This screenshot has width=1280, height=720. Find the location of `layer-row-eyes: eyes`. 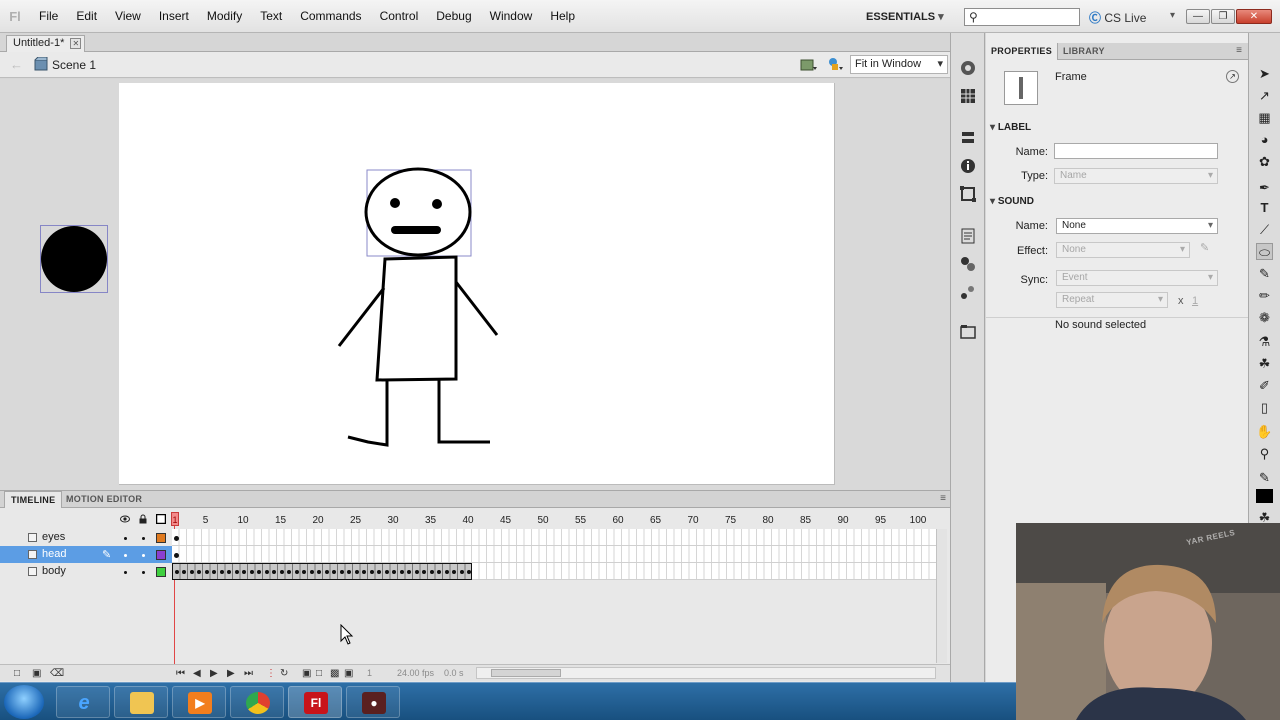

layer-row-eyes: eyes is located at coordinates (86, 537).